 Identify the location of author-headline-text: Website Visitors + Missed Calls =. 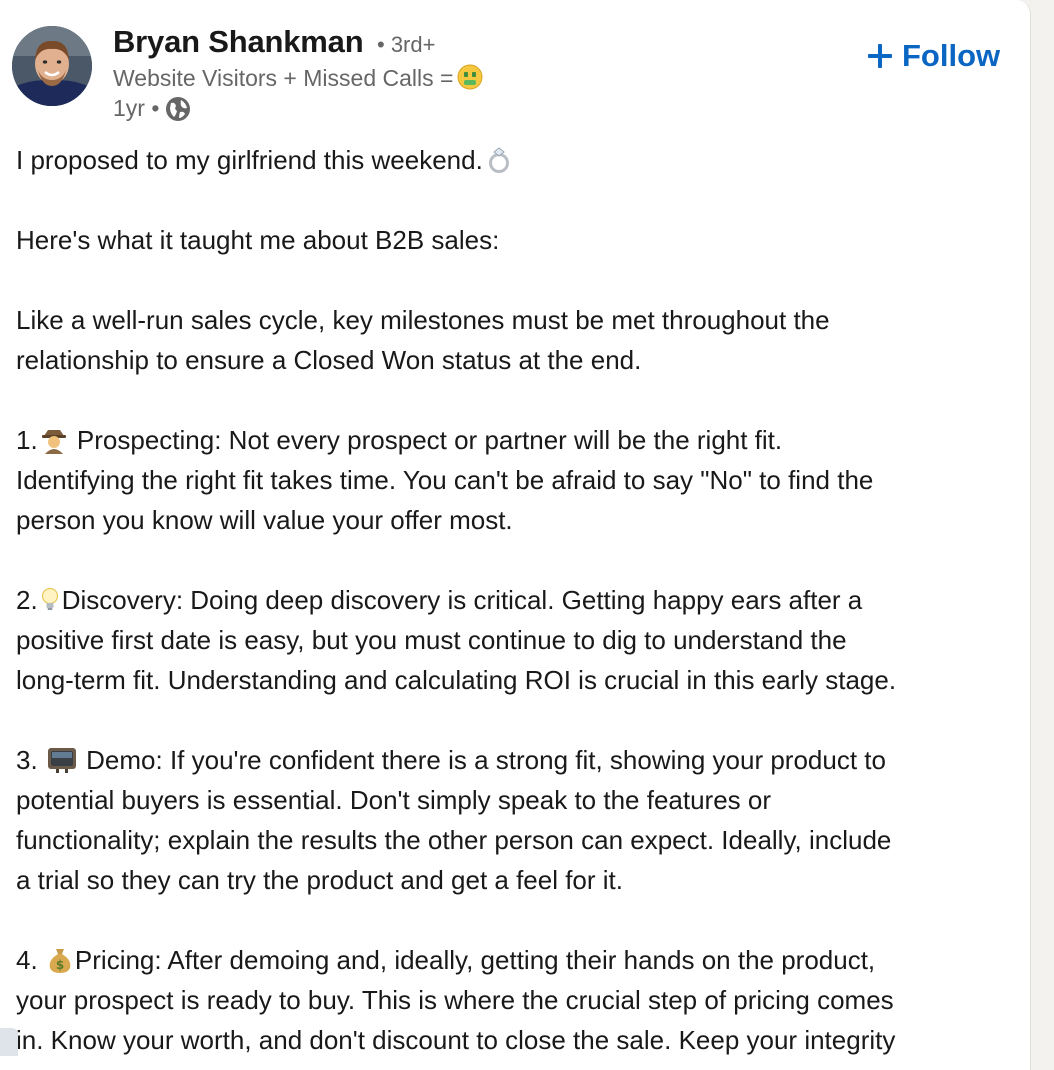
(283, 78).